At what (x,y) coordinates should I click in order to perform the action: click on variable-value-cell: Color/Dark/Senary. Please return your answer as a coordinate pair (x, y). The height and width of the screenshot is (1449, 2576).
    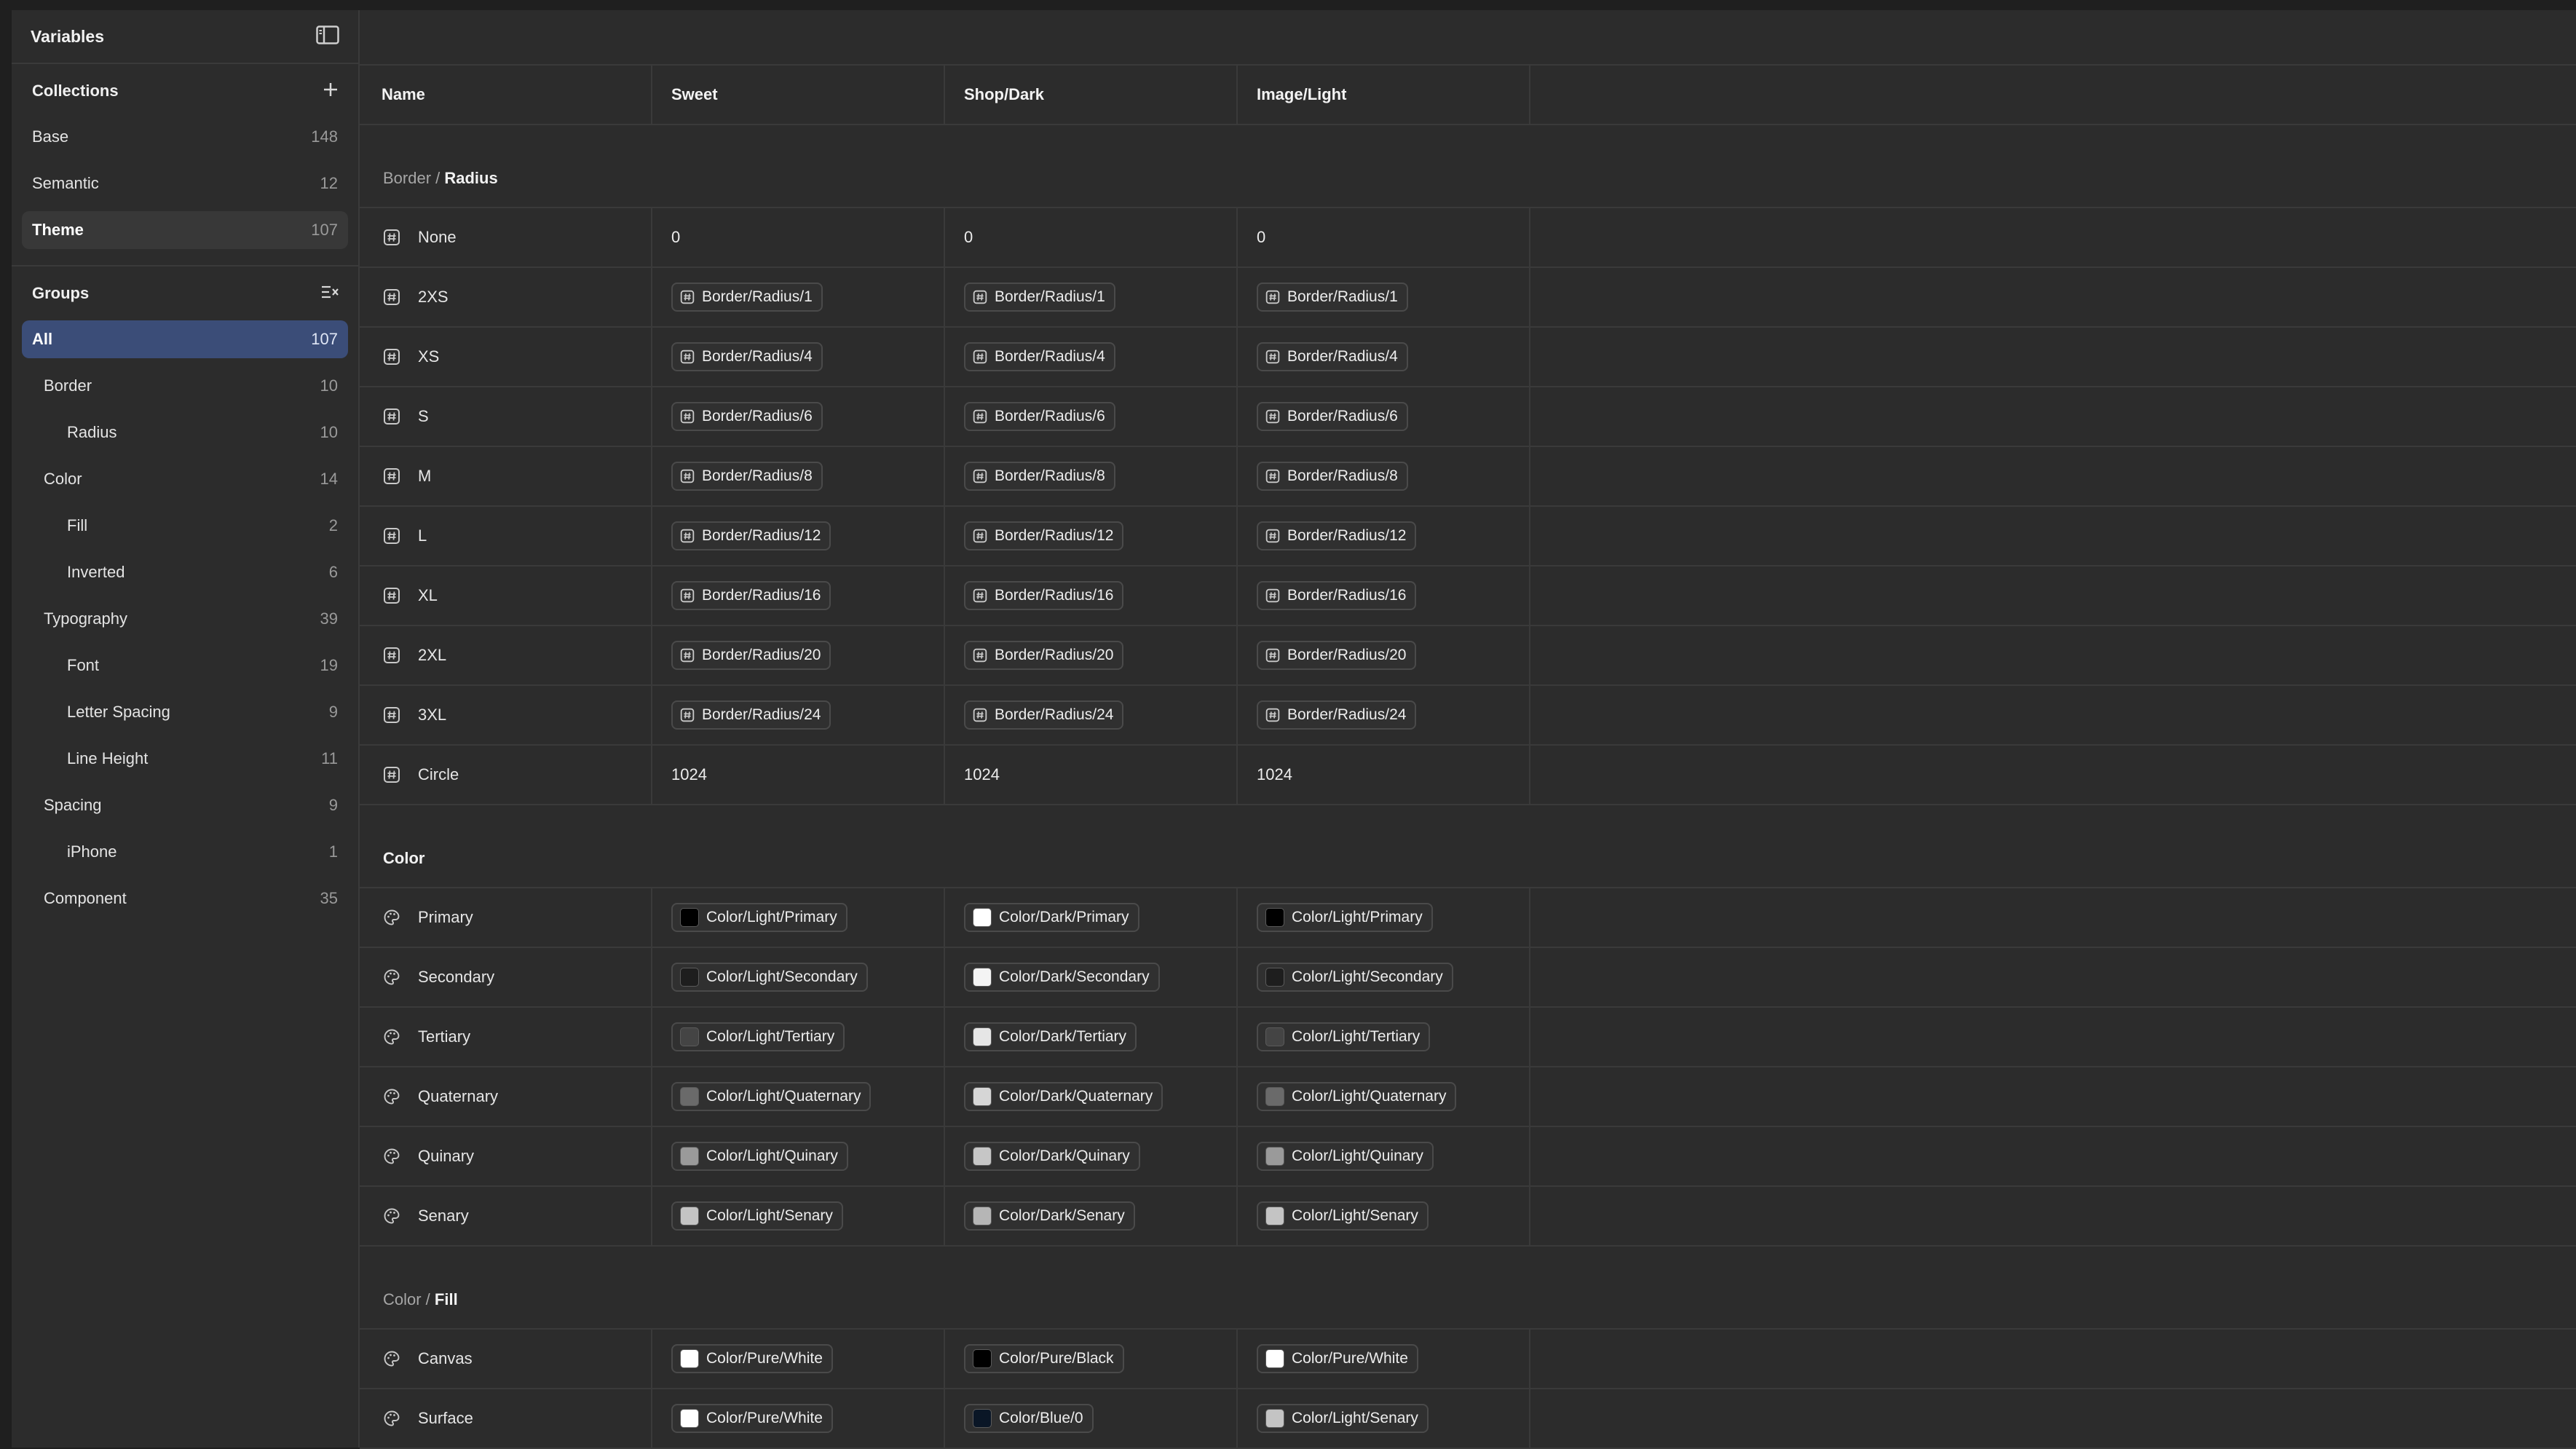
    Looking at the image, I should click on (1091, 1216).